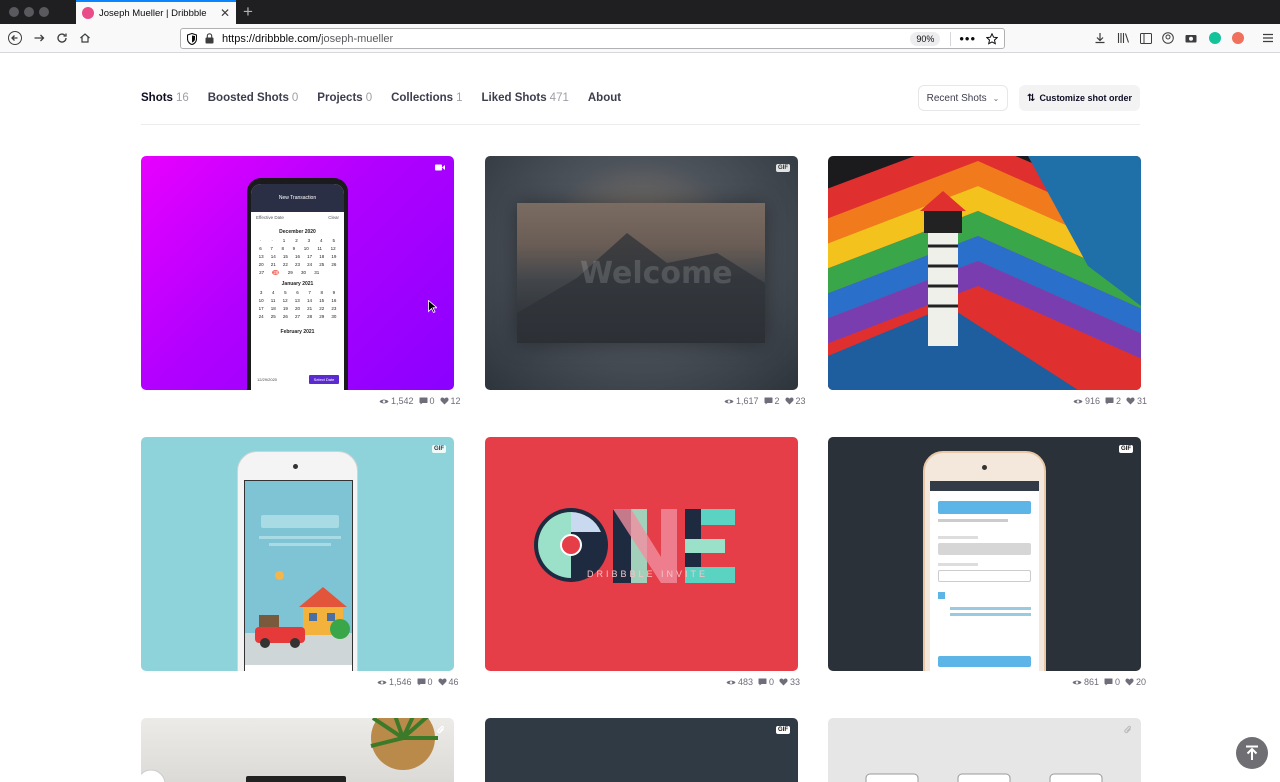 This screenshot has height=782, width=1280. Describe the element at coordinates (344, 98) in the screenshot. I see `tab-projects: Projects 0` at that location.